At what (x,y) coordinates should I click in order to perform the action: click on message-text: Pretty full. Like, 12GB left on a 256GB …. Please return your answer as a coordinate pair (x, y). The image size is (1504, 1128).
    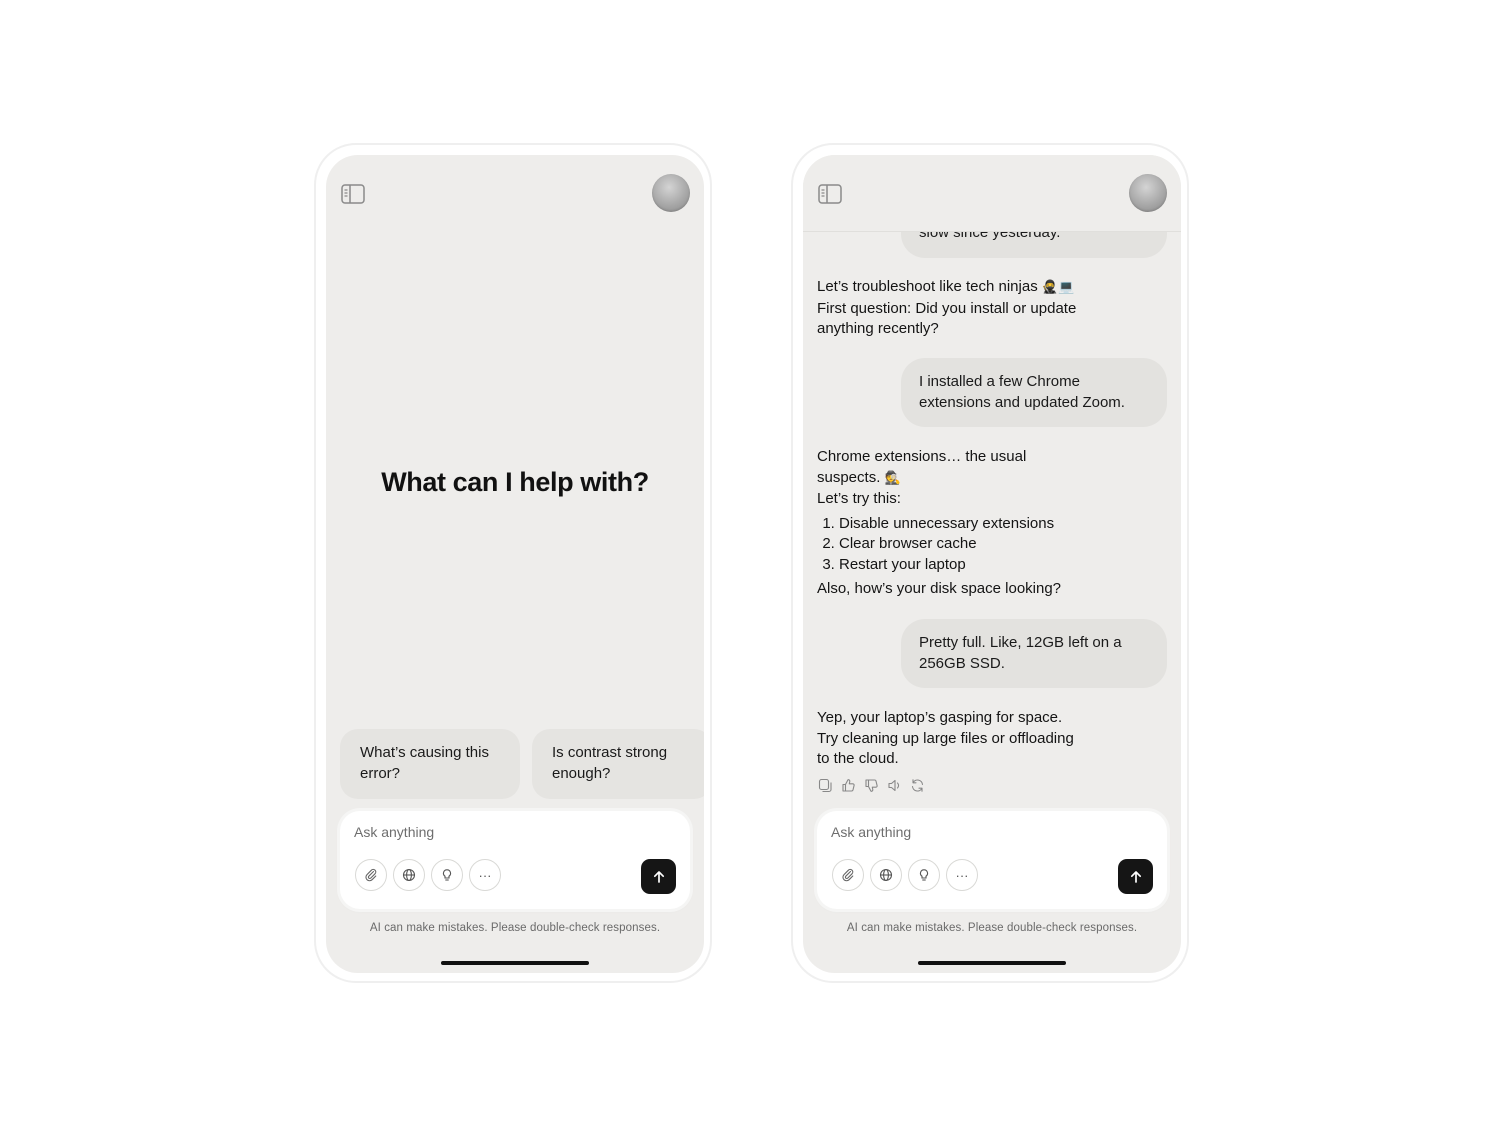
    Looking at the image, I should click on (1020, 653).